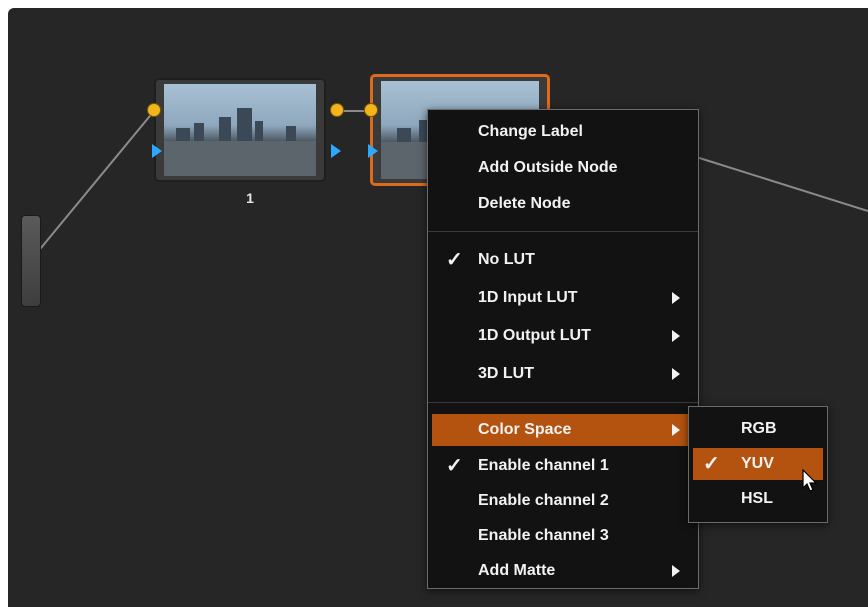 The image size is (868, 607). Describe the element at coordinates (250, 198) in the screenshot. I see `node-1-label: 1` at that location.